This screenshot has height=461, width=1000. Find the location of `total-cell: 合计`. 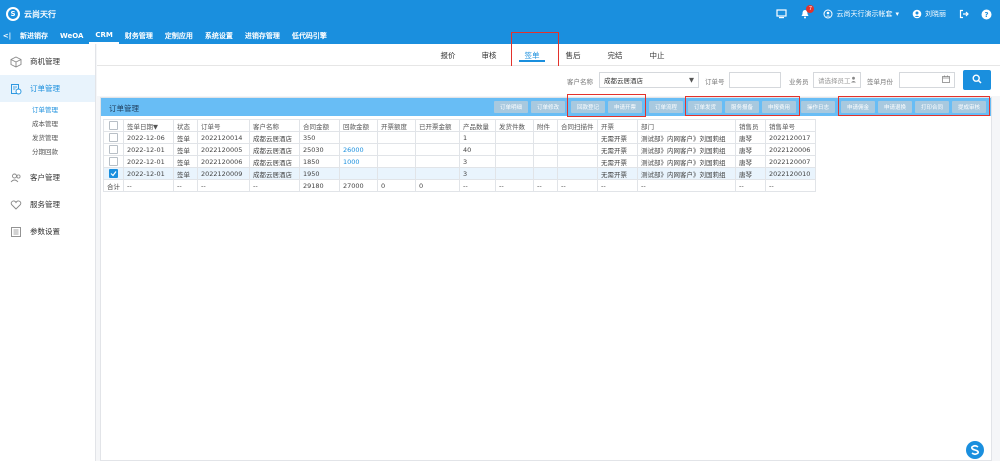

total-cell: 合计 is located at coordinates (113, 185).